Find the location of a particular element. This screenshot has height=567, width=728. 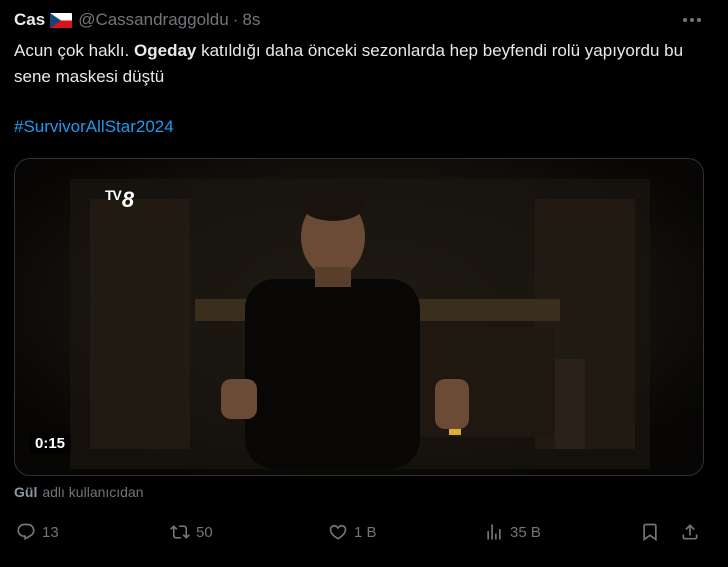

share-button is located at coordinates (690, 532).